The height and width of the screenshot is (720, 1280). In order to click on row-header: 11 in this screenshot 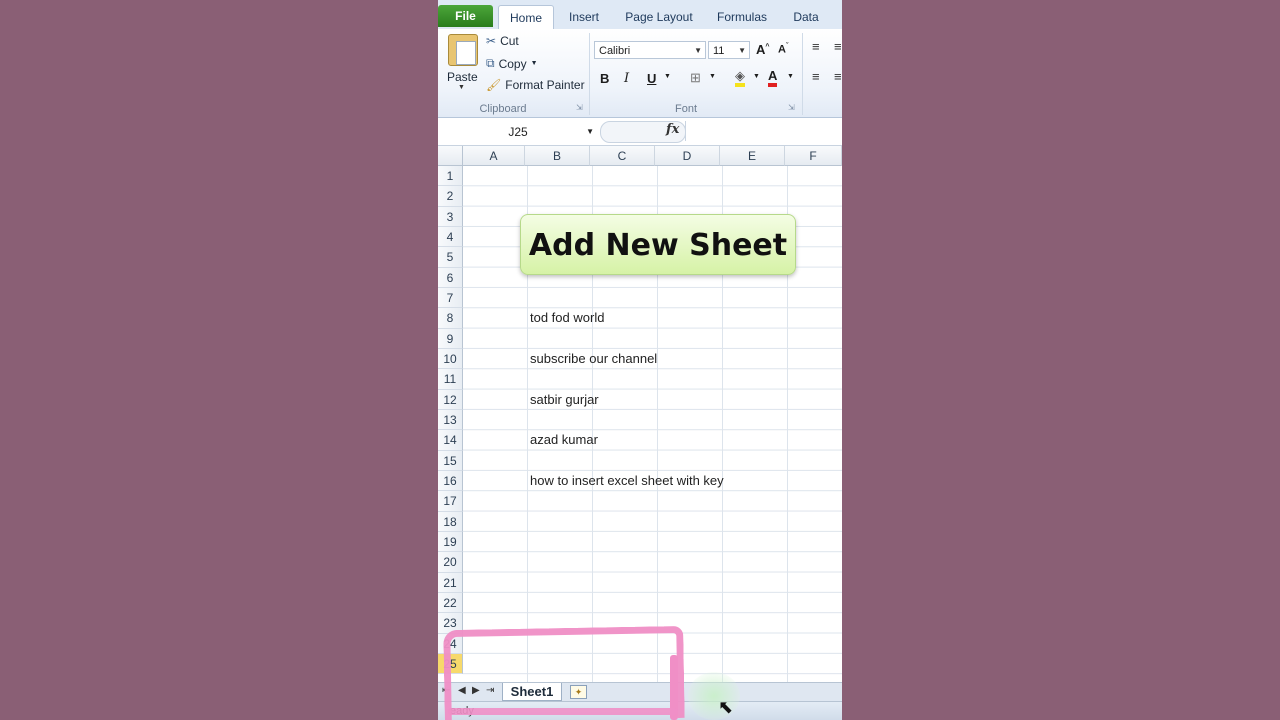, I will do `click(450, 379)`.